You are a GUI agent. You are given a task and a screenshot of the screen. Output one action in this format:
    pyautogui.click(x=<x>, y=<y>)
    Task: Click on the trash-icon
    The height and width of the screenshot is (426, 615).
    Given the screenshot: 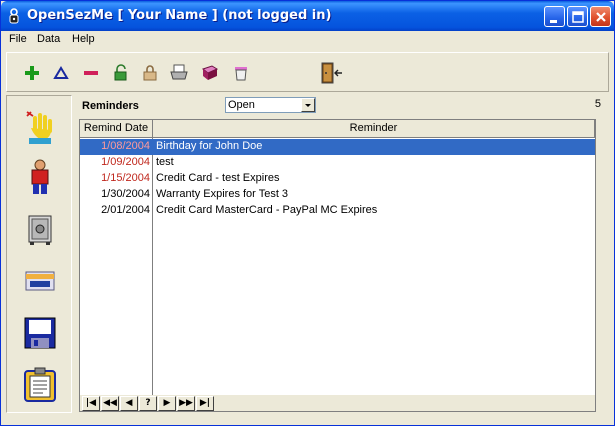 What is the action you would take?
    pyautogui.click(x=241, y=73)
    